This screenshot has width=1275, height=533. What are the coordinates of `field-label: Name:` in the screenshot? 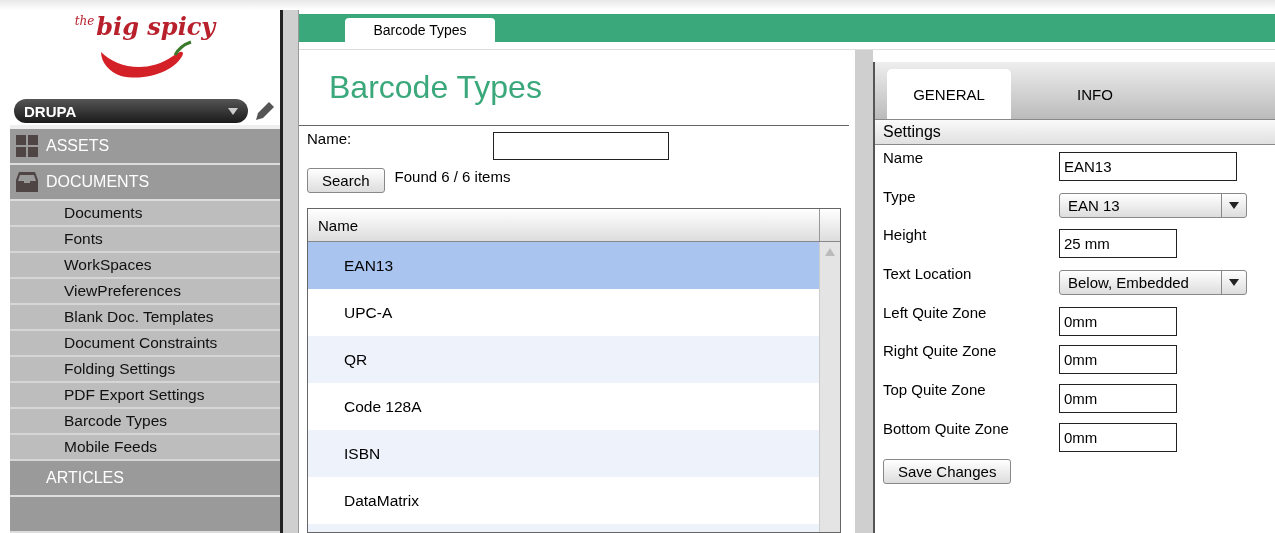 It's located at (330, 138).